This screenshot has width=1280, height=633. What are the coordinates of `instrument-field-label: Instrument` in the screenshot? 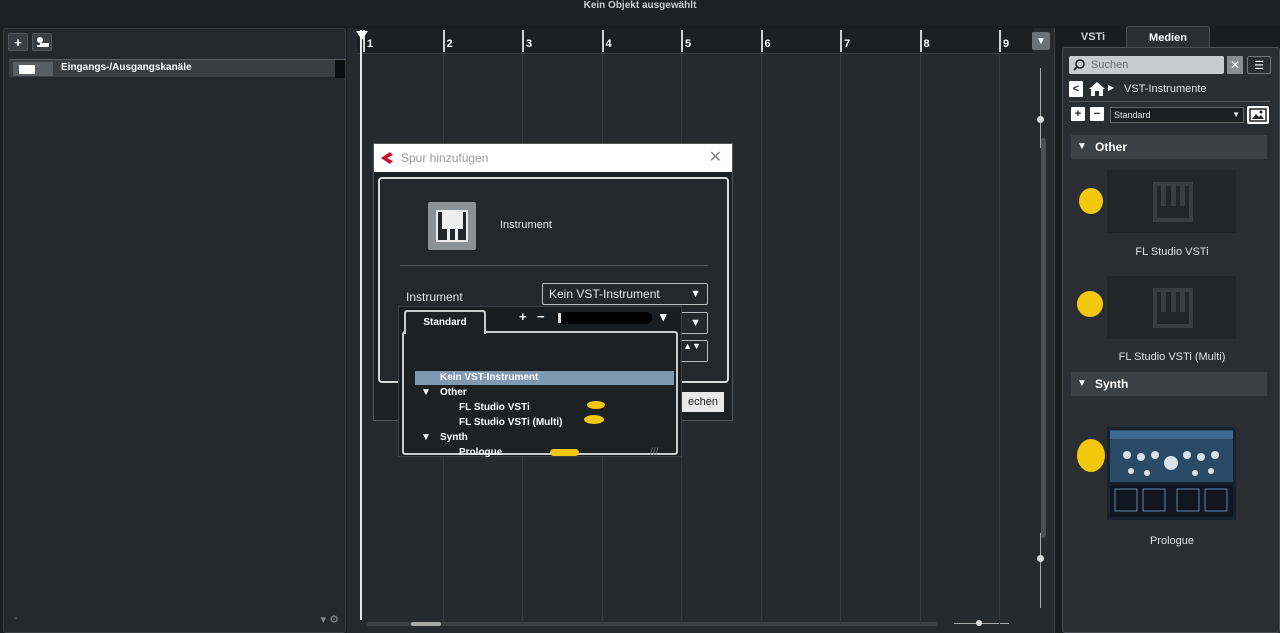 It's located at (434, 297).